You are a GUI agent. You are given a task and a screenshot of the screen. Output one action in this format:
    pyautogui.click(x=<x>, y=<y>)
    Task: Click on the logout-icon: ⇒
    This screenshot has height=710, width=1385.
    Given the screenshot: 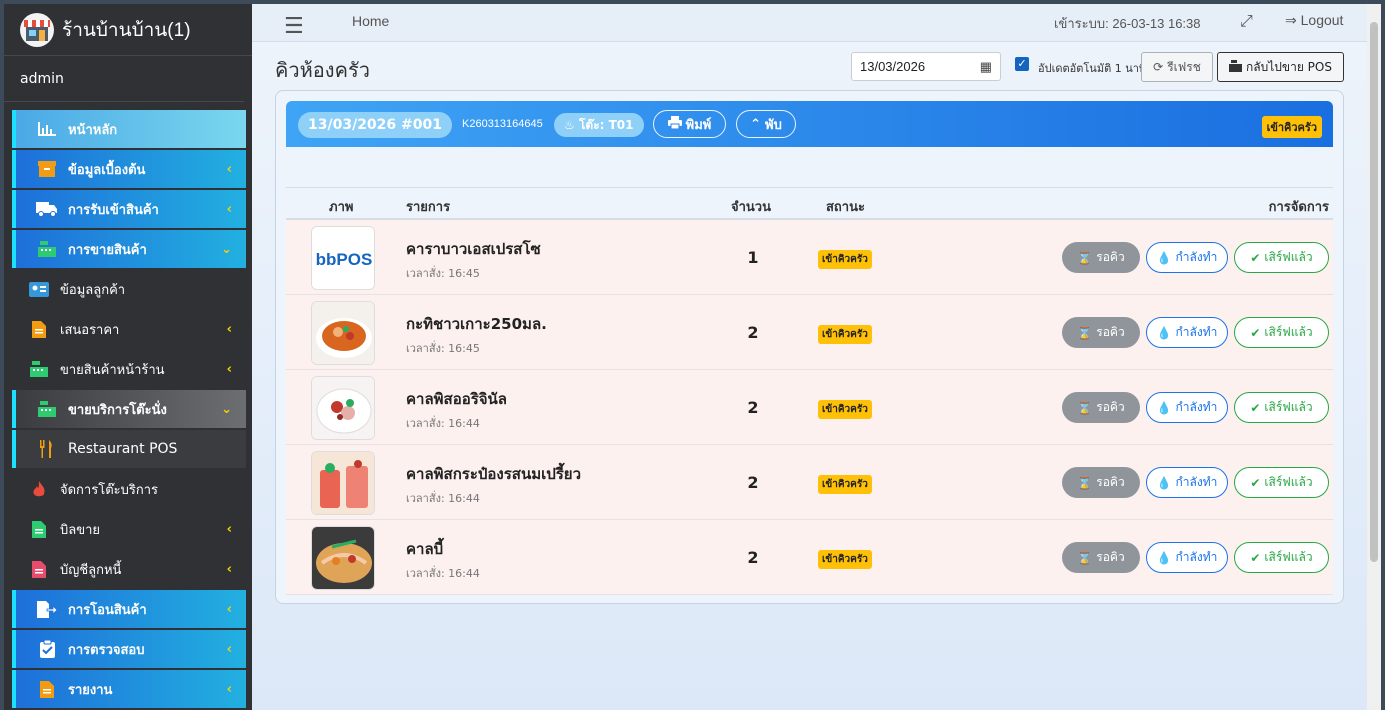 What is the action you would take?
    pyautogui.click(x=1291, y=20)
    